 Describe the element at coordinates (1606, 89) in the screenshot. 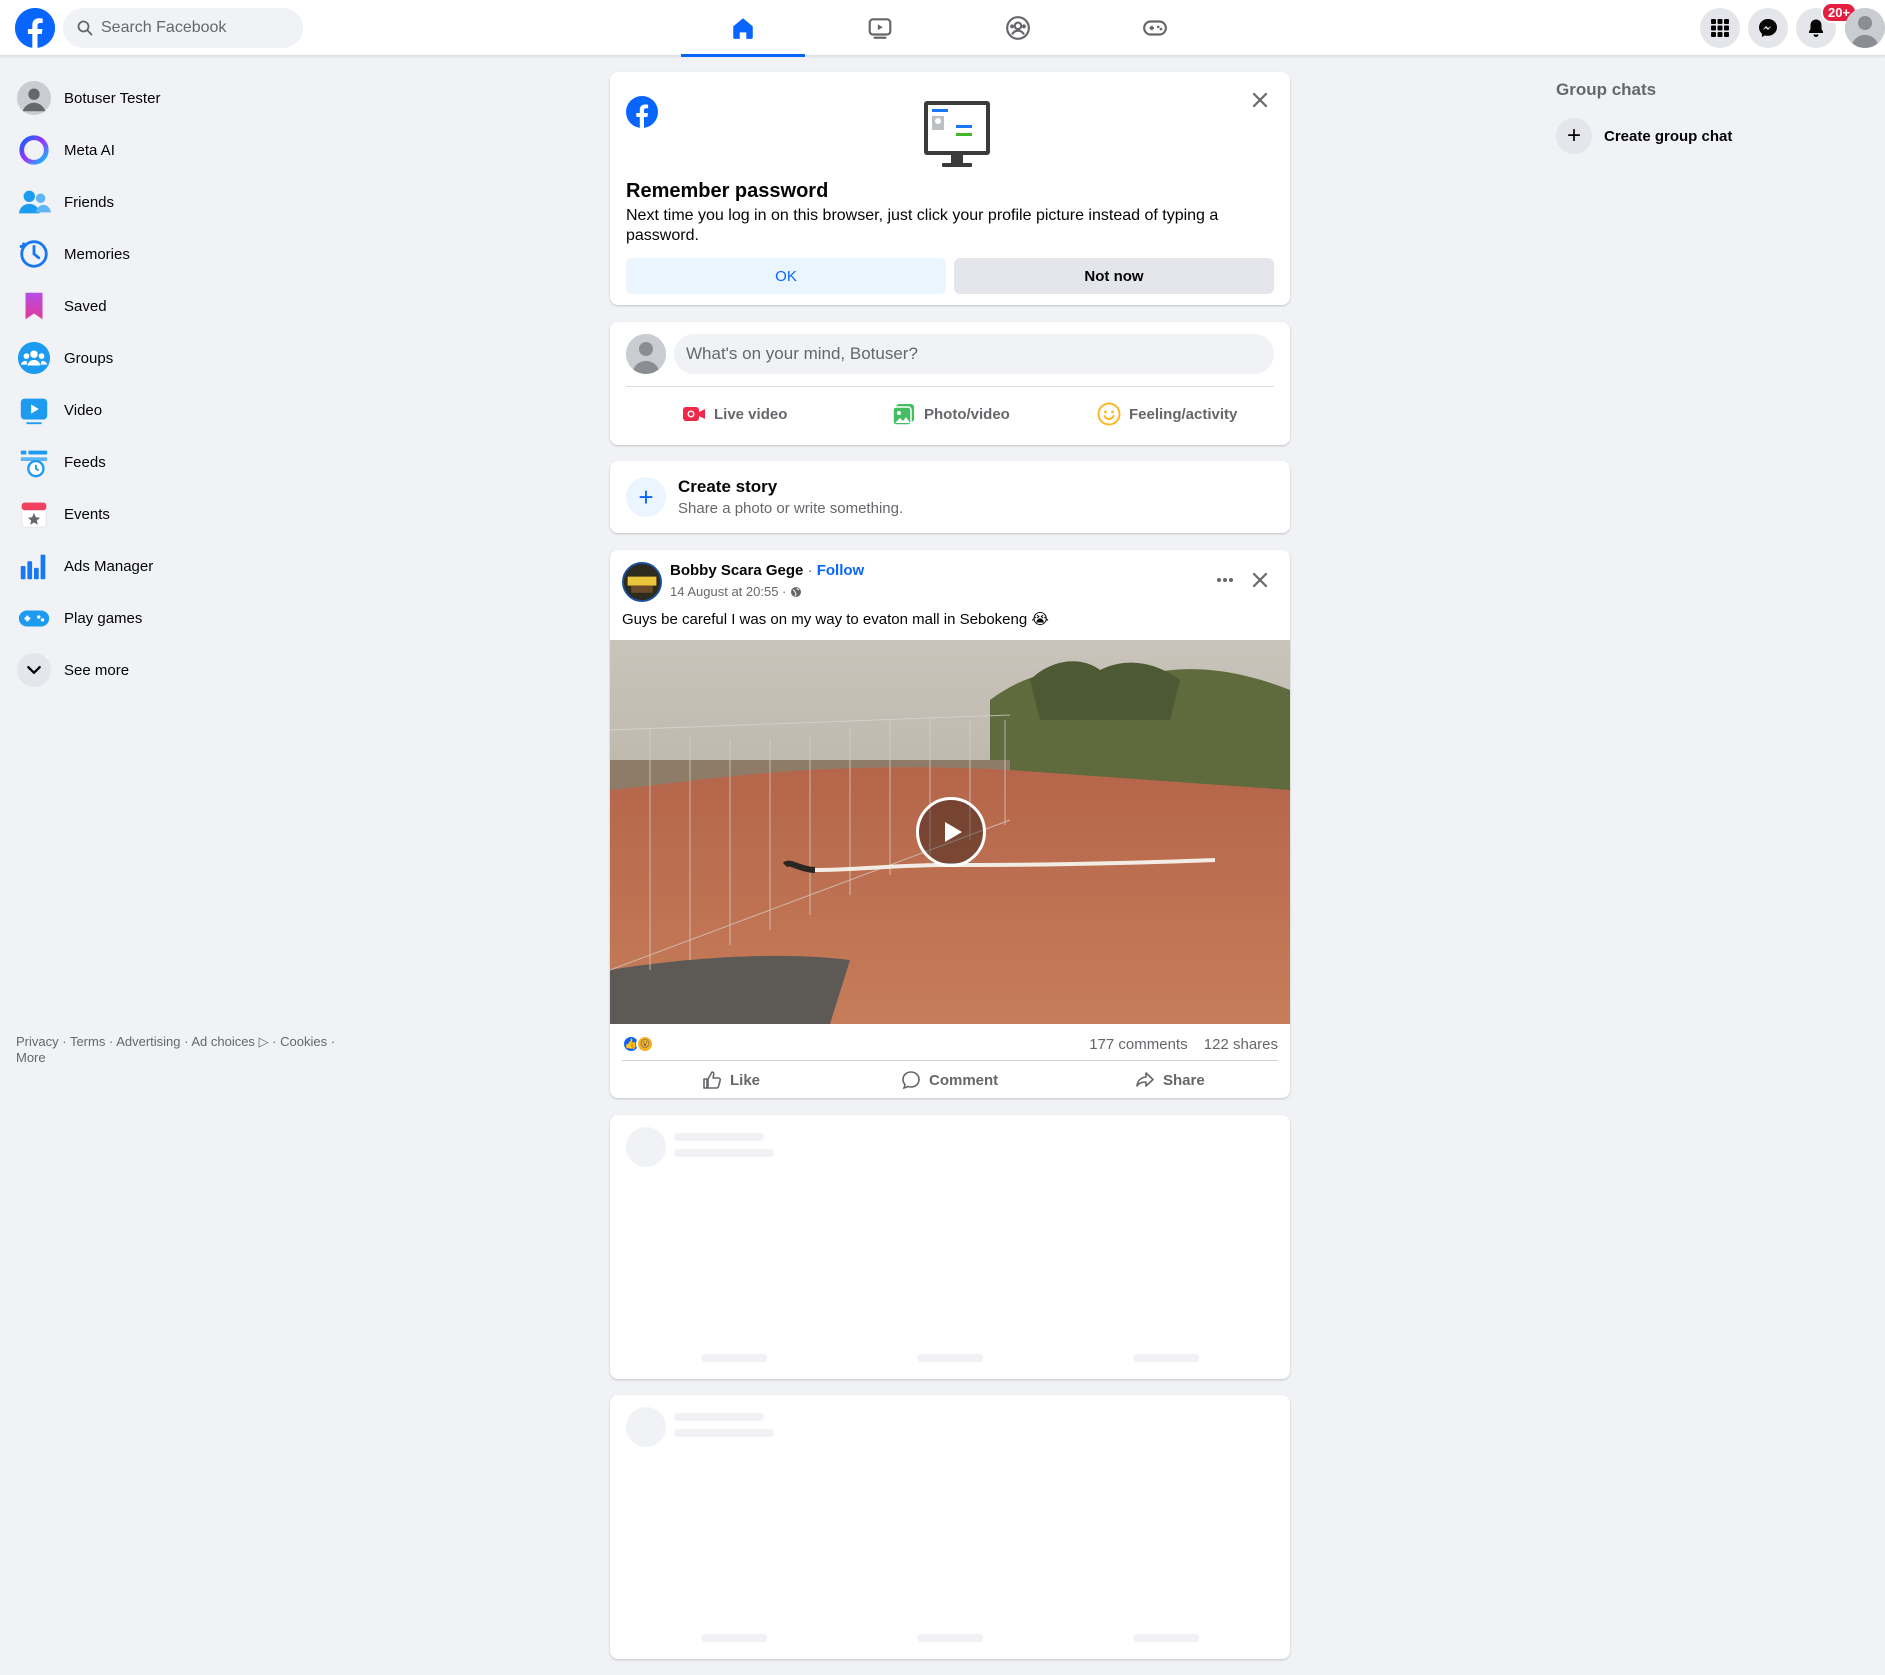

I see `group-chats-heading: Group chats` at that location.